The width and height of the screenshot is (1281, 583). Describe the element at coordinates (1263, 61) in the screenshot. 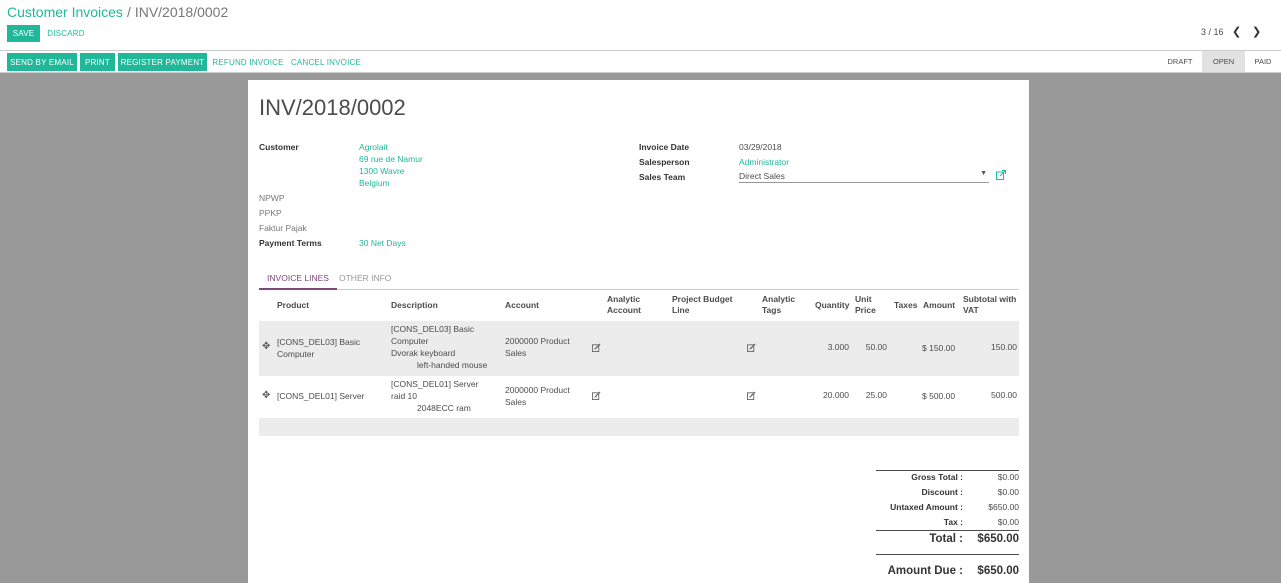

I see `stage-paid: PAID` at that location.